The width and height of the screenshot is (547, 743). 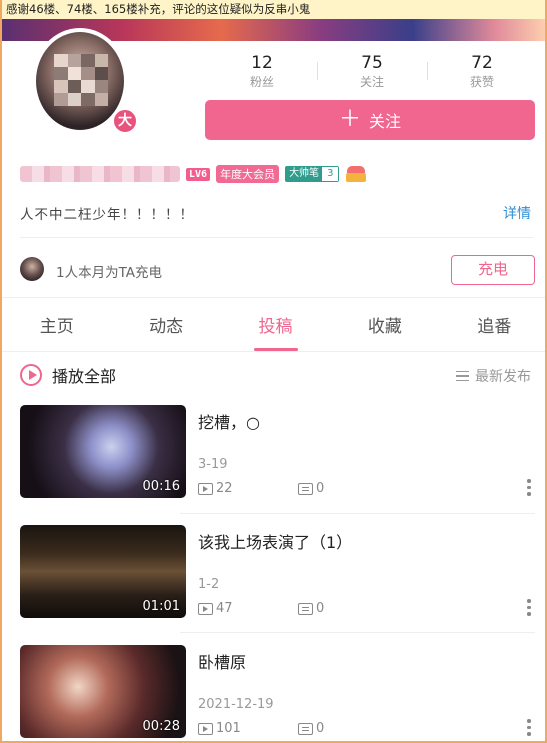 What do you see at coordinates (492, 329) in the screenshot?
I see `tab-bangumi: 追番` at bounding box center [492, 329].